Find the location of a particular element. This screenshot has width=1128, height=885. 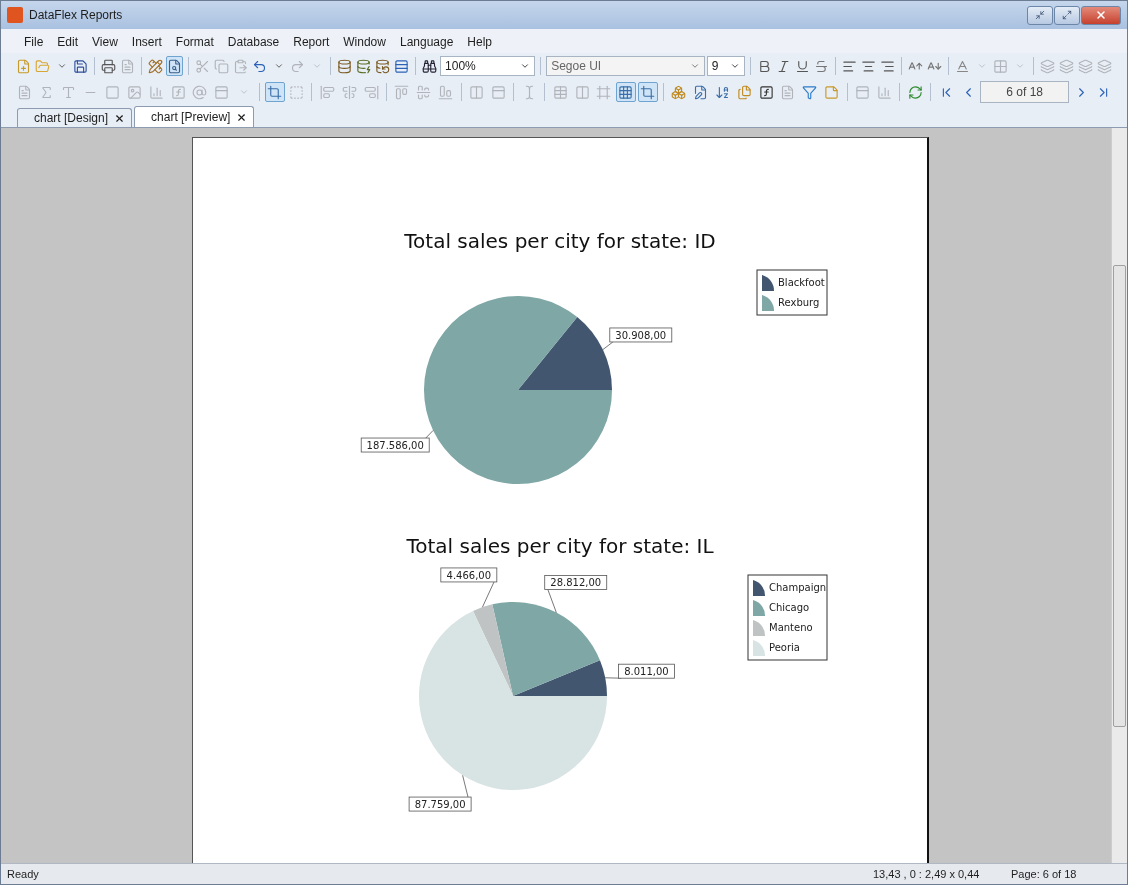

preview-icon is located at coordinates (175, 66).